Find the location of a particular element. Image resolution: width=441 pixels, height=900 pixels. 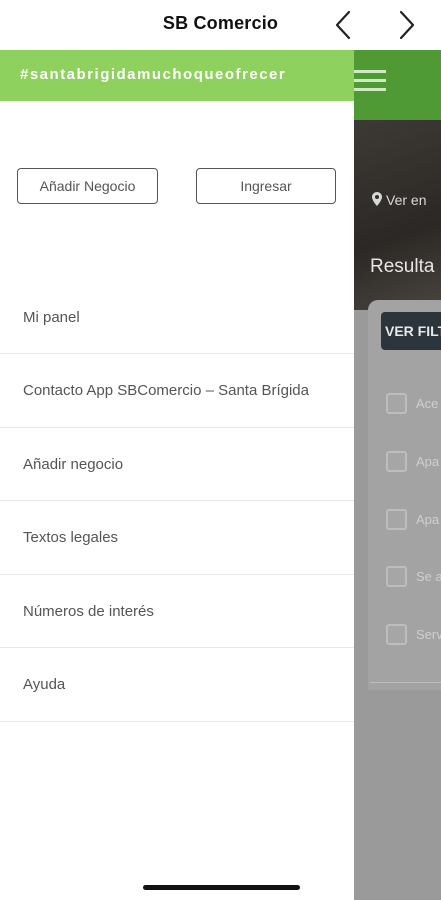

checkbox-label: Ace is located at coordinates (427, 403).